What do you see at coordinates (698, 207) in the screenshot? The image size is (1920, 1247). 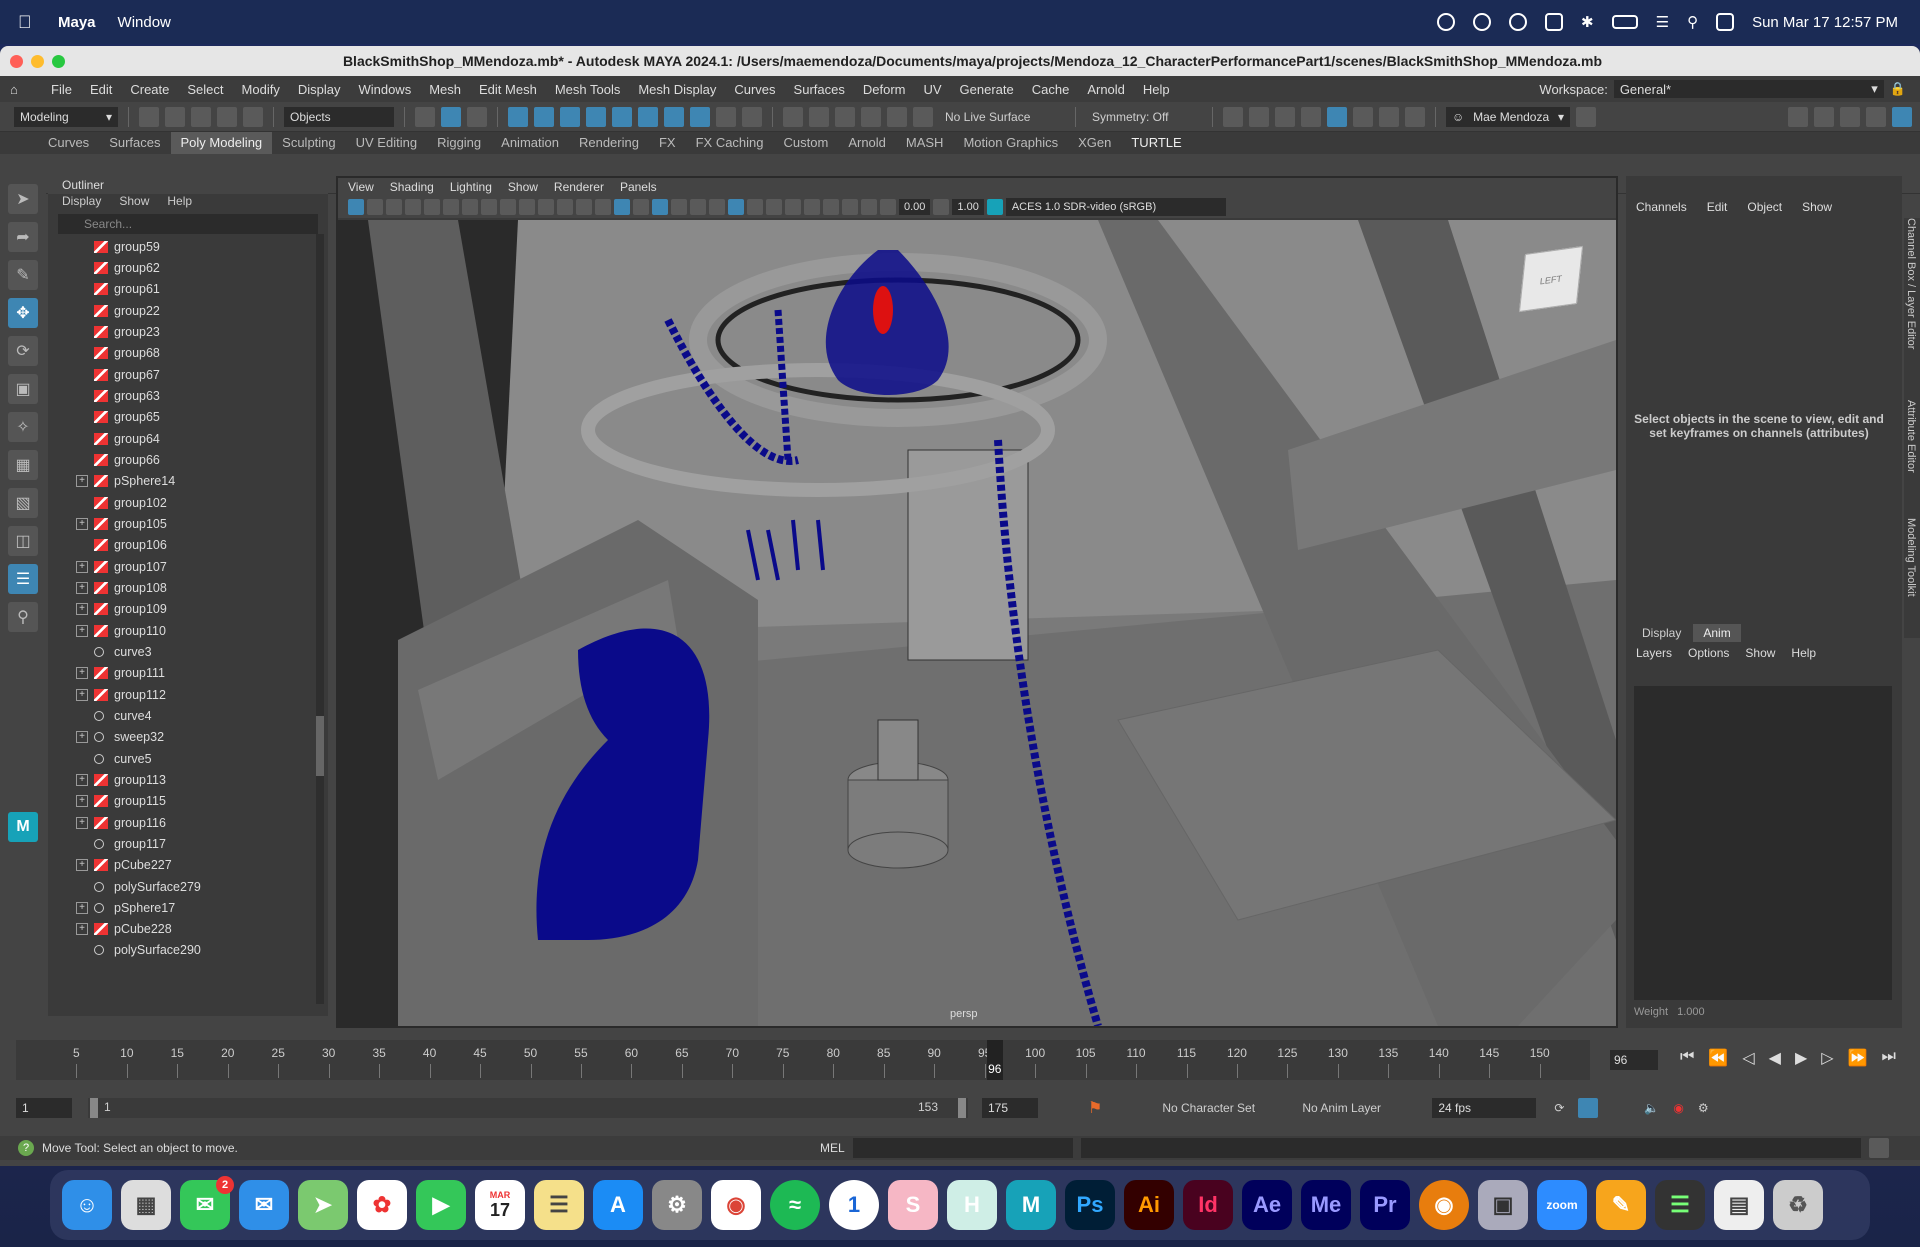 I see `use-all-lights-icon` at bounding box center [698, 207].